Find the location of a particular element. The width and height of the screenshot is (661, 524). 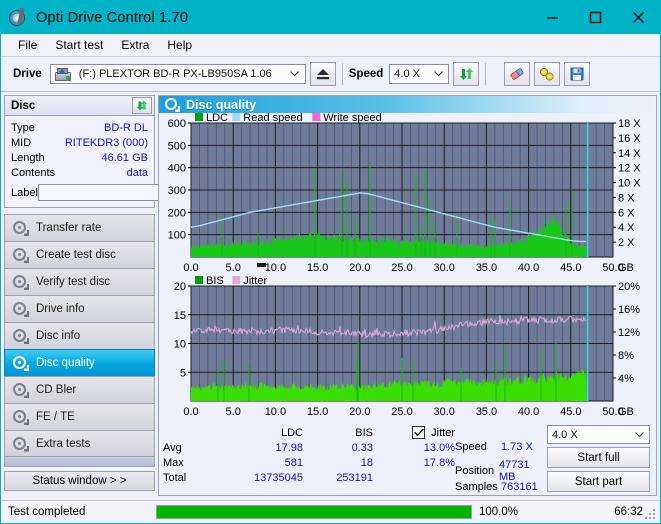

svg-text: 10.0 is located at coordinates (275, 412).